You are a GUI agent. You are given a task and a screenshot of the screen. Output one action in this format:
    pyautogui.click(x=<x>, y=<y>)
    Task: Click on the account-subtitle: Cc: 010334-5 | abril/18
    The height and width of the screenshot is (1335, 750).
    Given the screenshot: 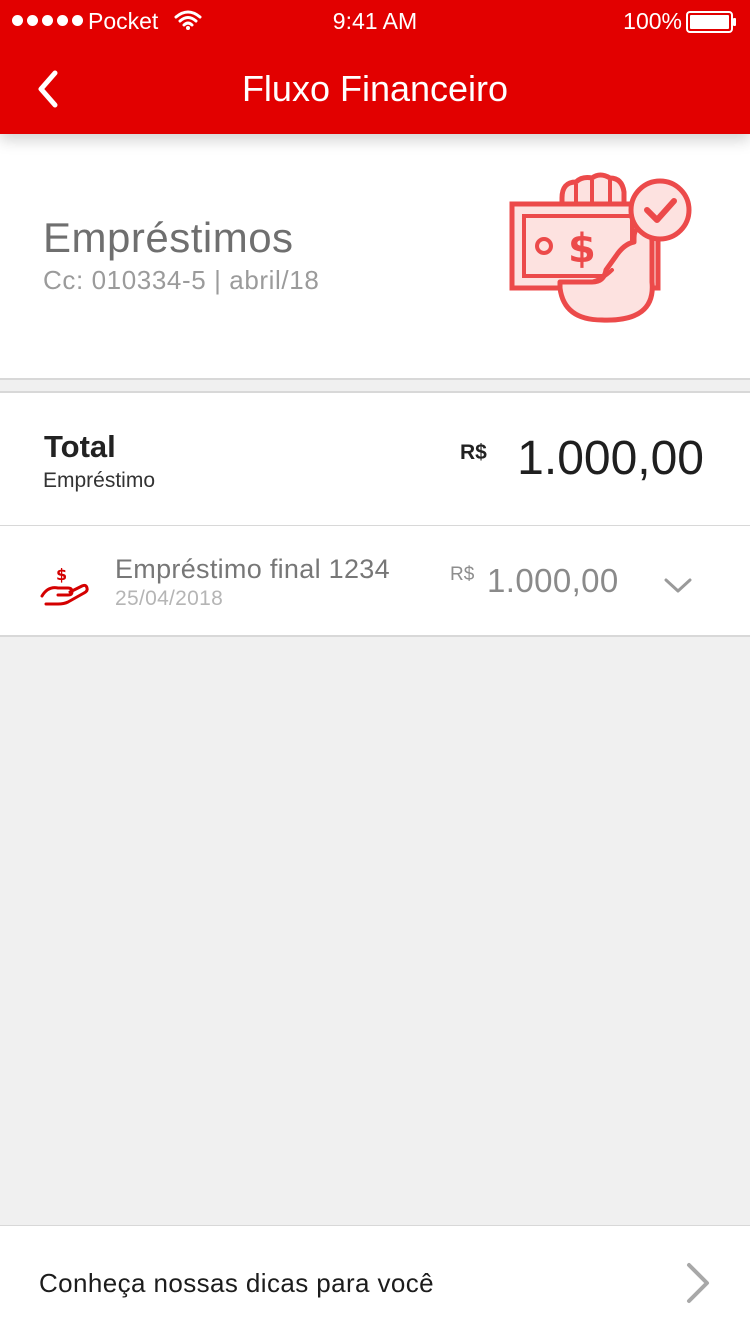 What is the action you would take?
    pyautogui.click(x=181, y=280)
    